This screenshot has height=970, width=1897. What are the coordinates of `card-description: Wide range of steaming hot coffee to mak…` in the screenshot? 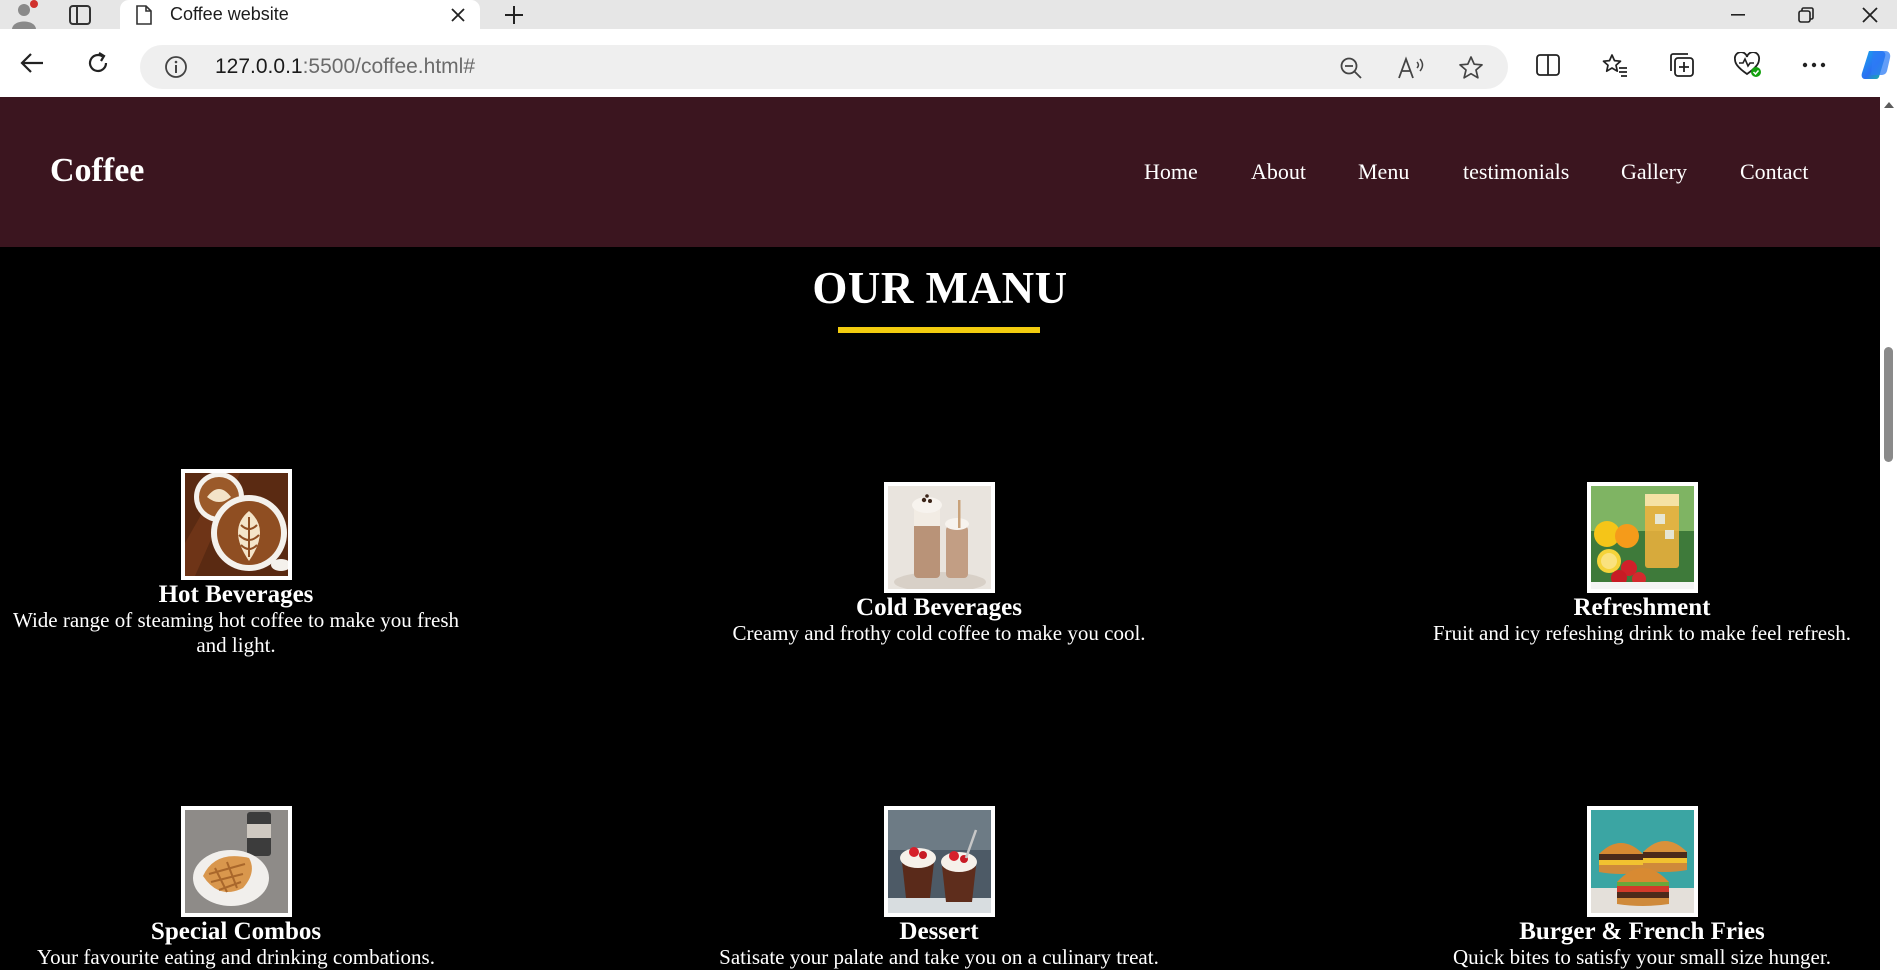 It's located at (236, 632).